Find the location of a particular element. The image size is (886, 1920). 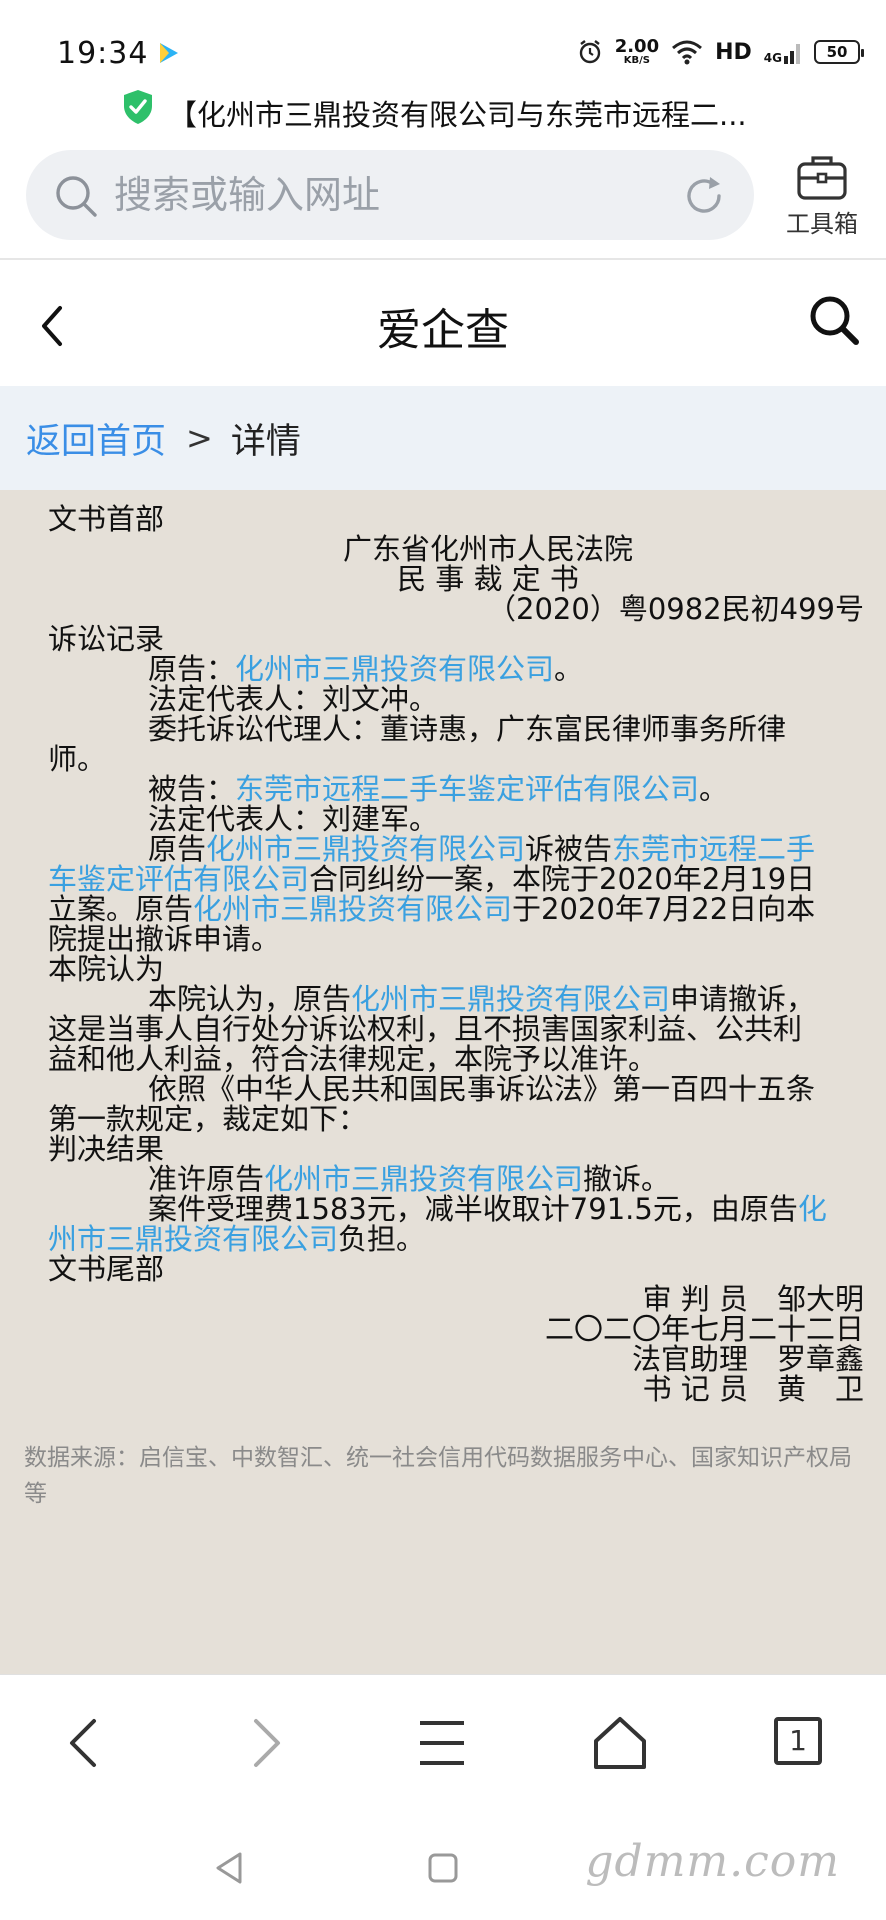

document-line: 益和他人利益，符合法律规定，本院予以准许。 is located at coordinates (458, 1059).